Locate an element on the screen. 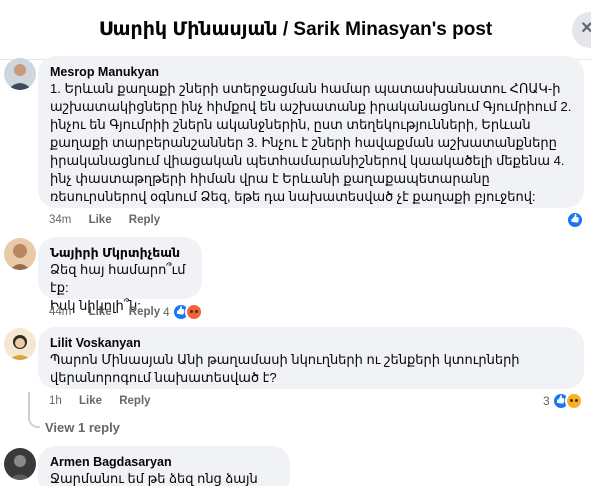 The image size is (591, 486). dialog-title: Սարիկ Մինասյան / Sarik Minasyan's post is located at coordinates (295, 29).